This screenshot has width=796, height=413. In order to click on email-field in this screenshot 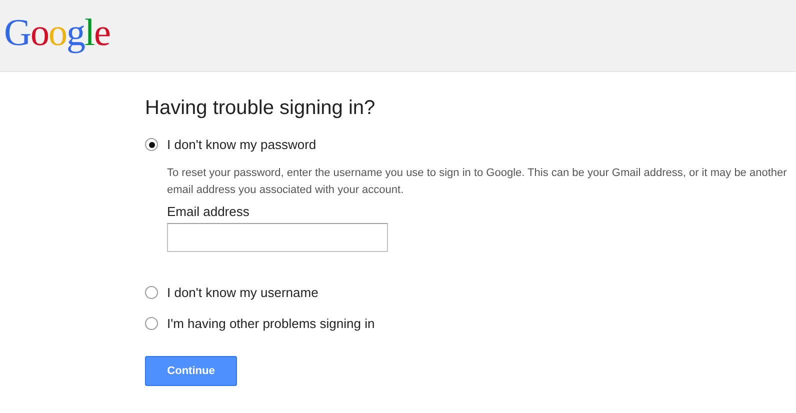, I will do `click(277, 237)`.